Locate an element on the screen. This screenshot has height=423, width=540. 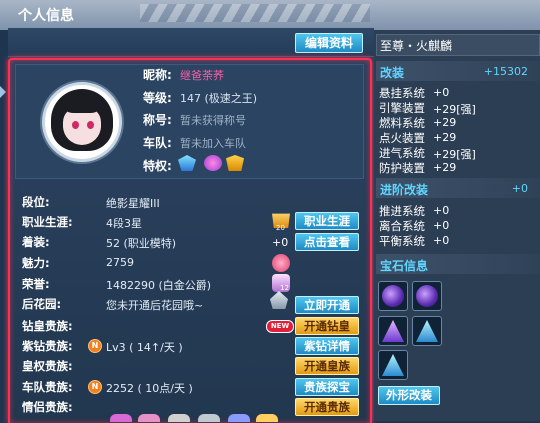
mod-value: +0 is located at coordinates (441, 92).